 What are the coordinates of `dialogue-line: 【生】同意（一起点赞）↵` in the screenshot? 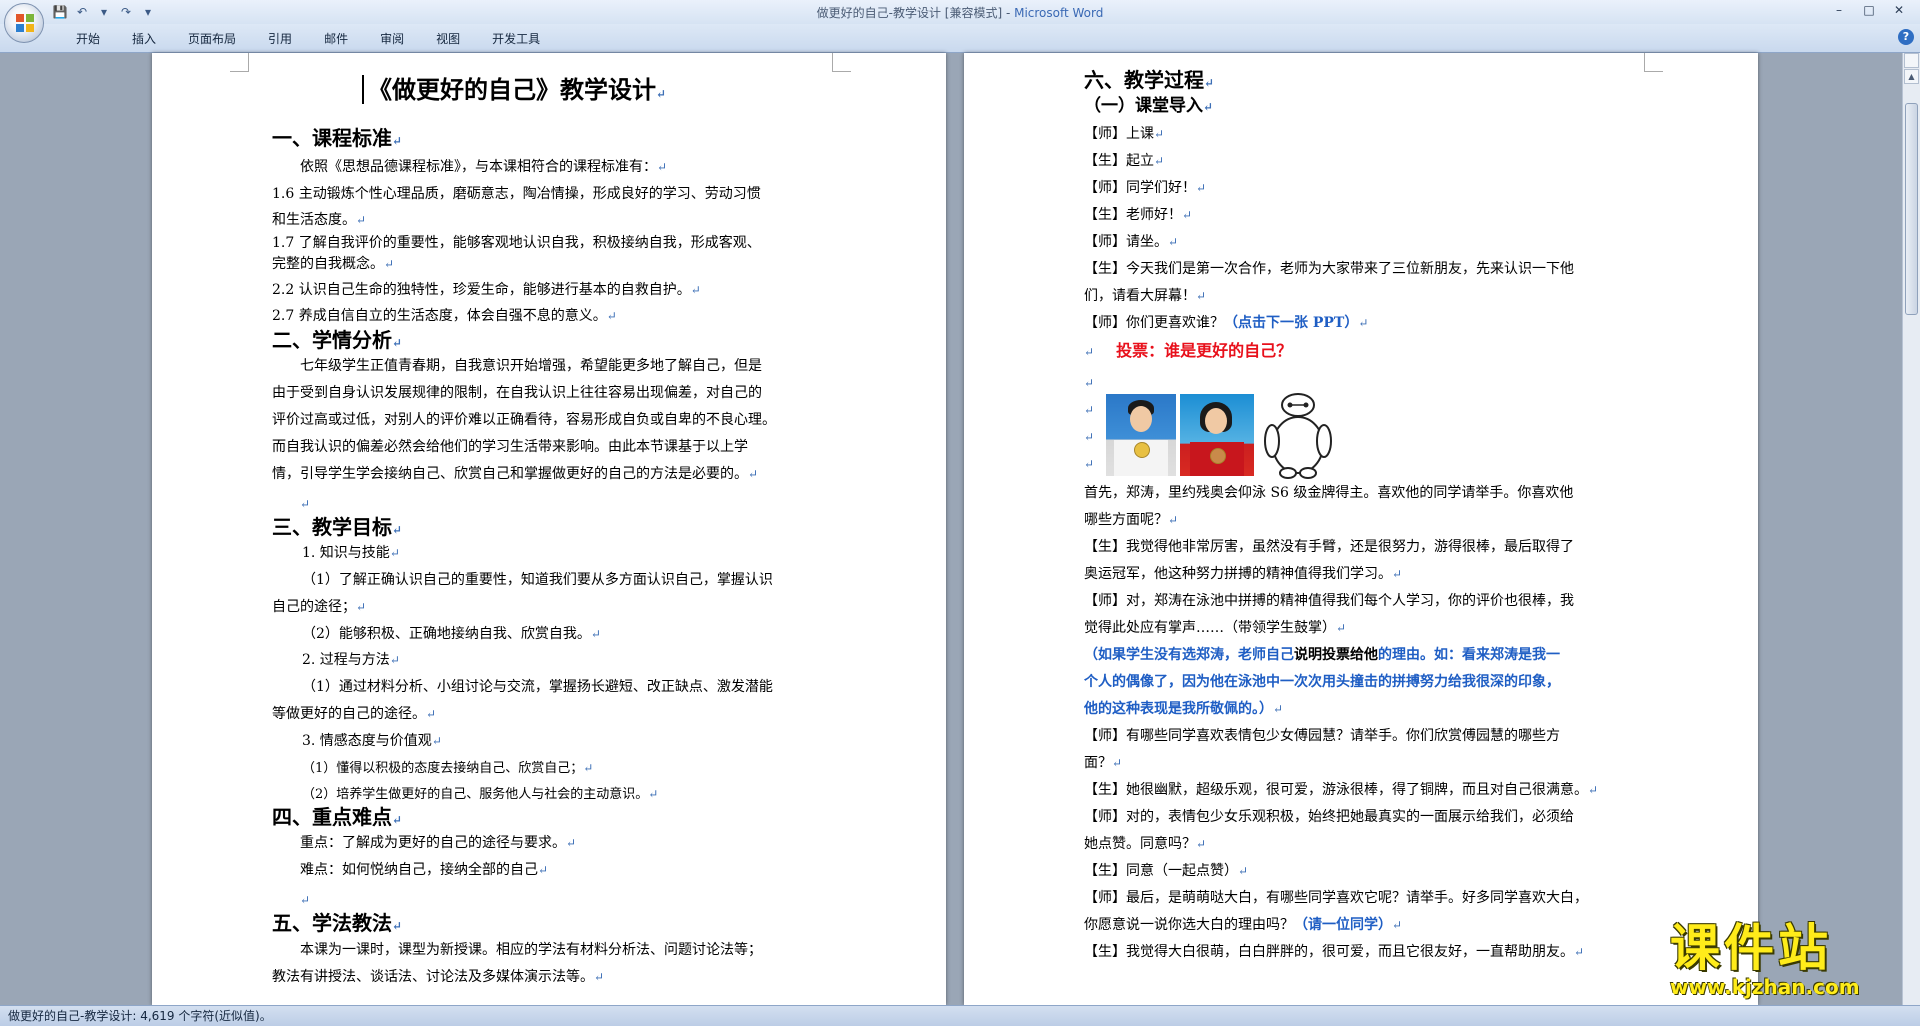 It's located at (1166, 871).